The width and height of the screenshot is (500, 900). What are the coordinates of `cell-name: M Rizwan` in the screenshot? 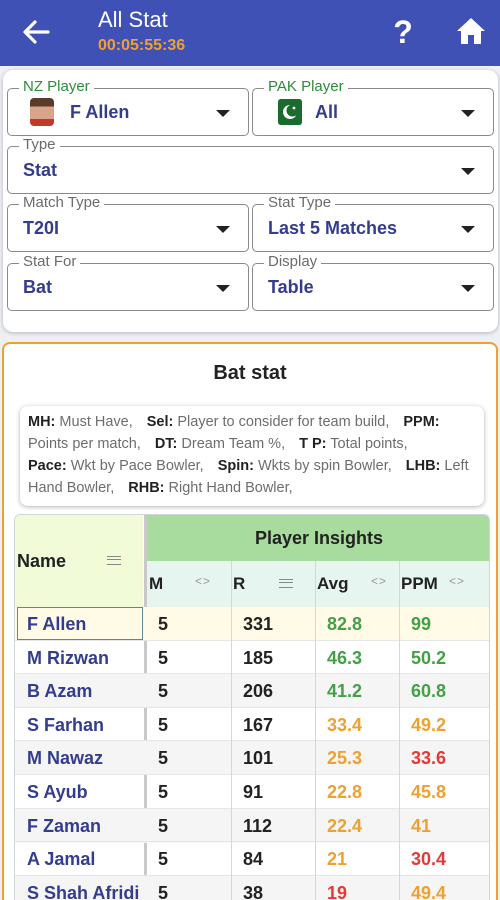 It's located at (68, 658).